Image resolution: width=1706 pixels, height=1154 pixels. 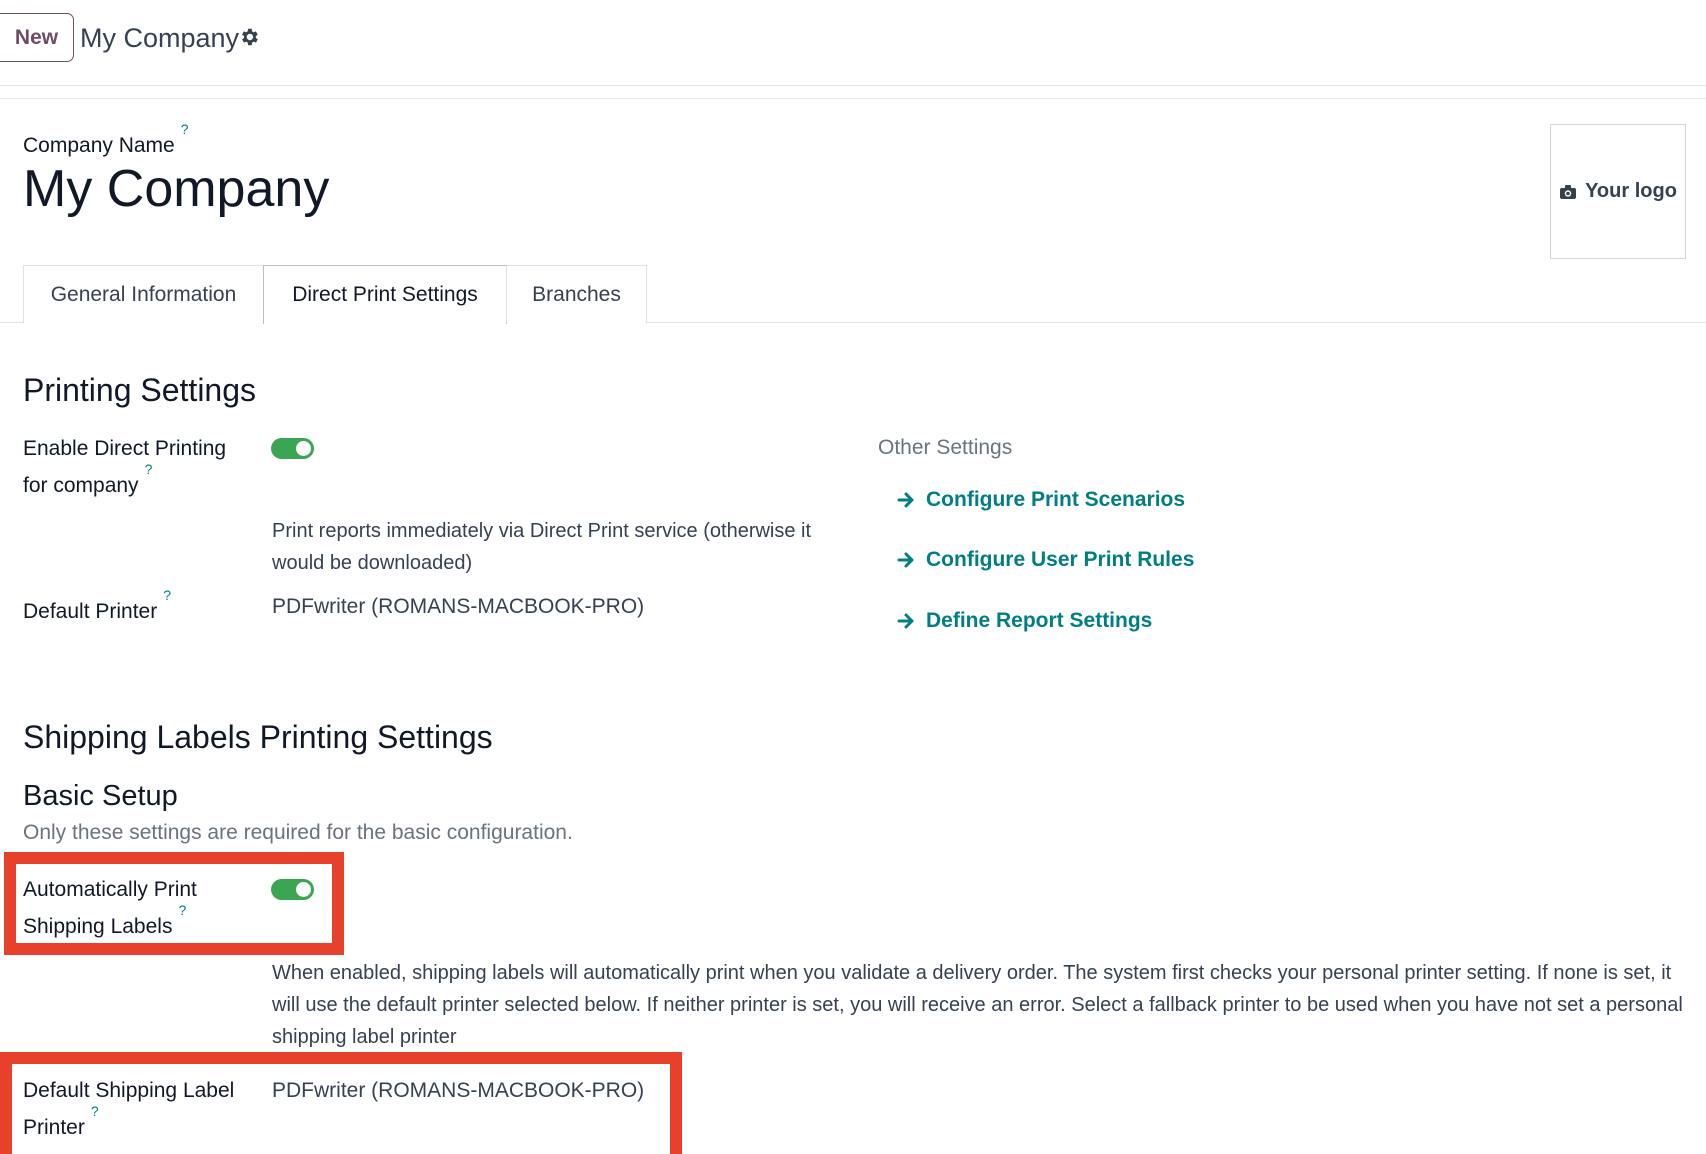 I want to click on printing-settings-title: Printing Settings, so click(x=140, y=390).